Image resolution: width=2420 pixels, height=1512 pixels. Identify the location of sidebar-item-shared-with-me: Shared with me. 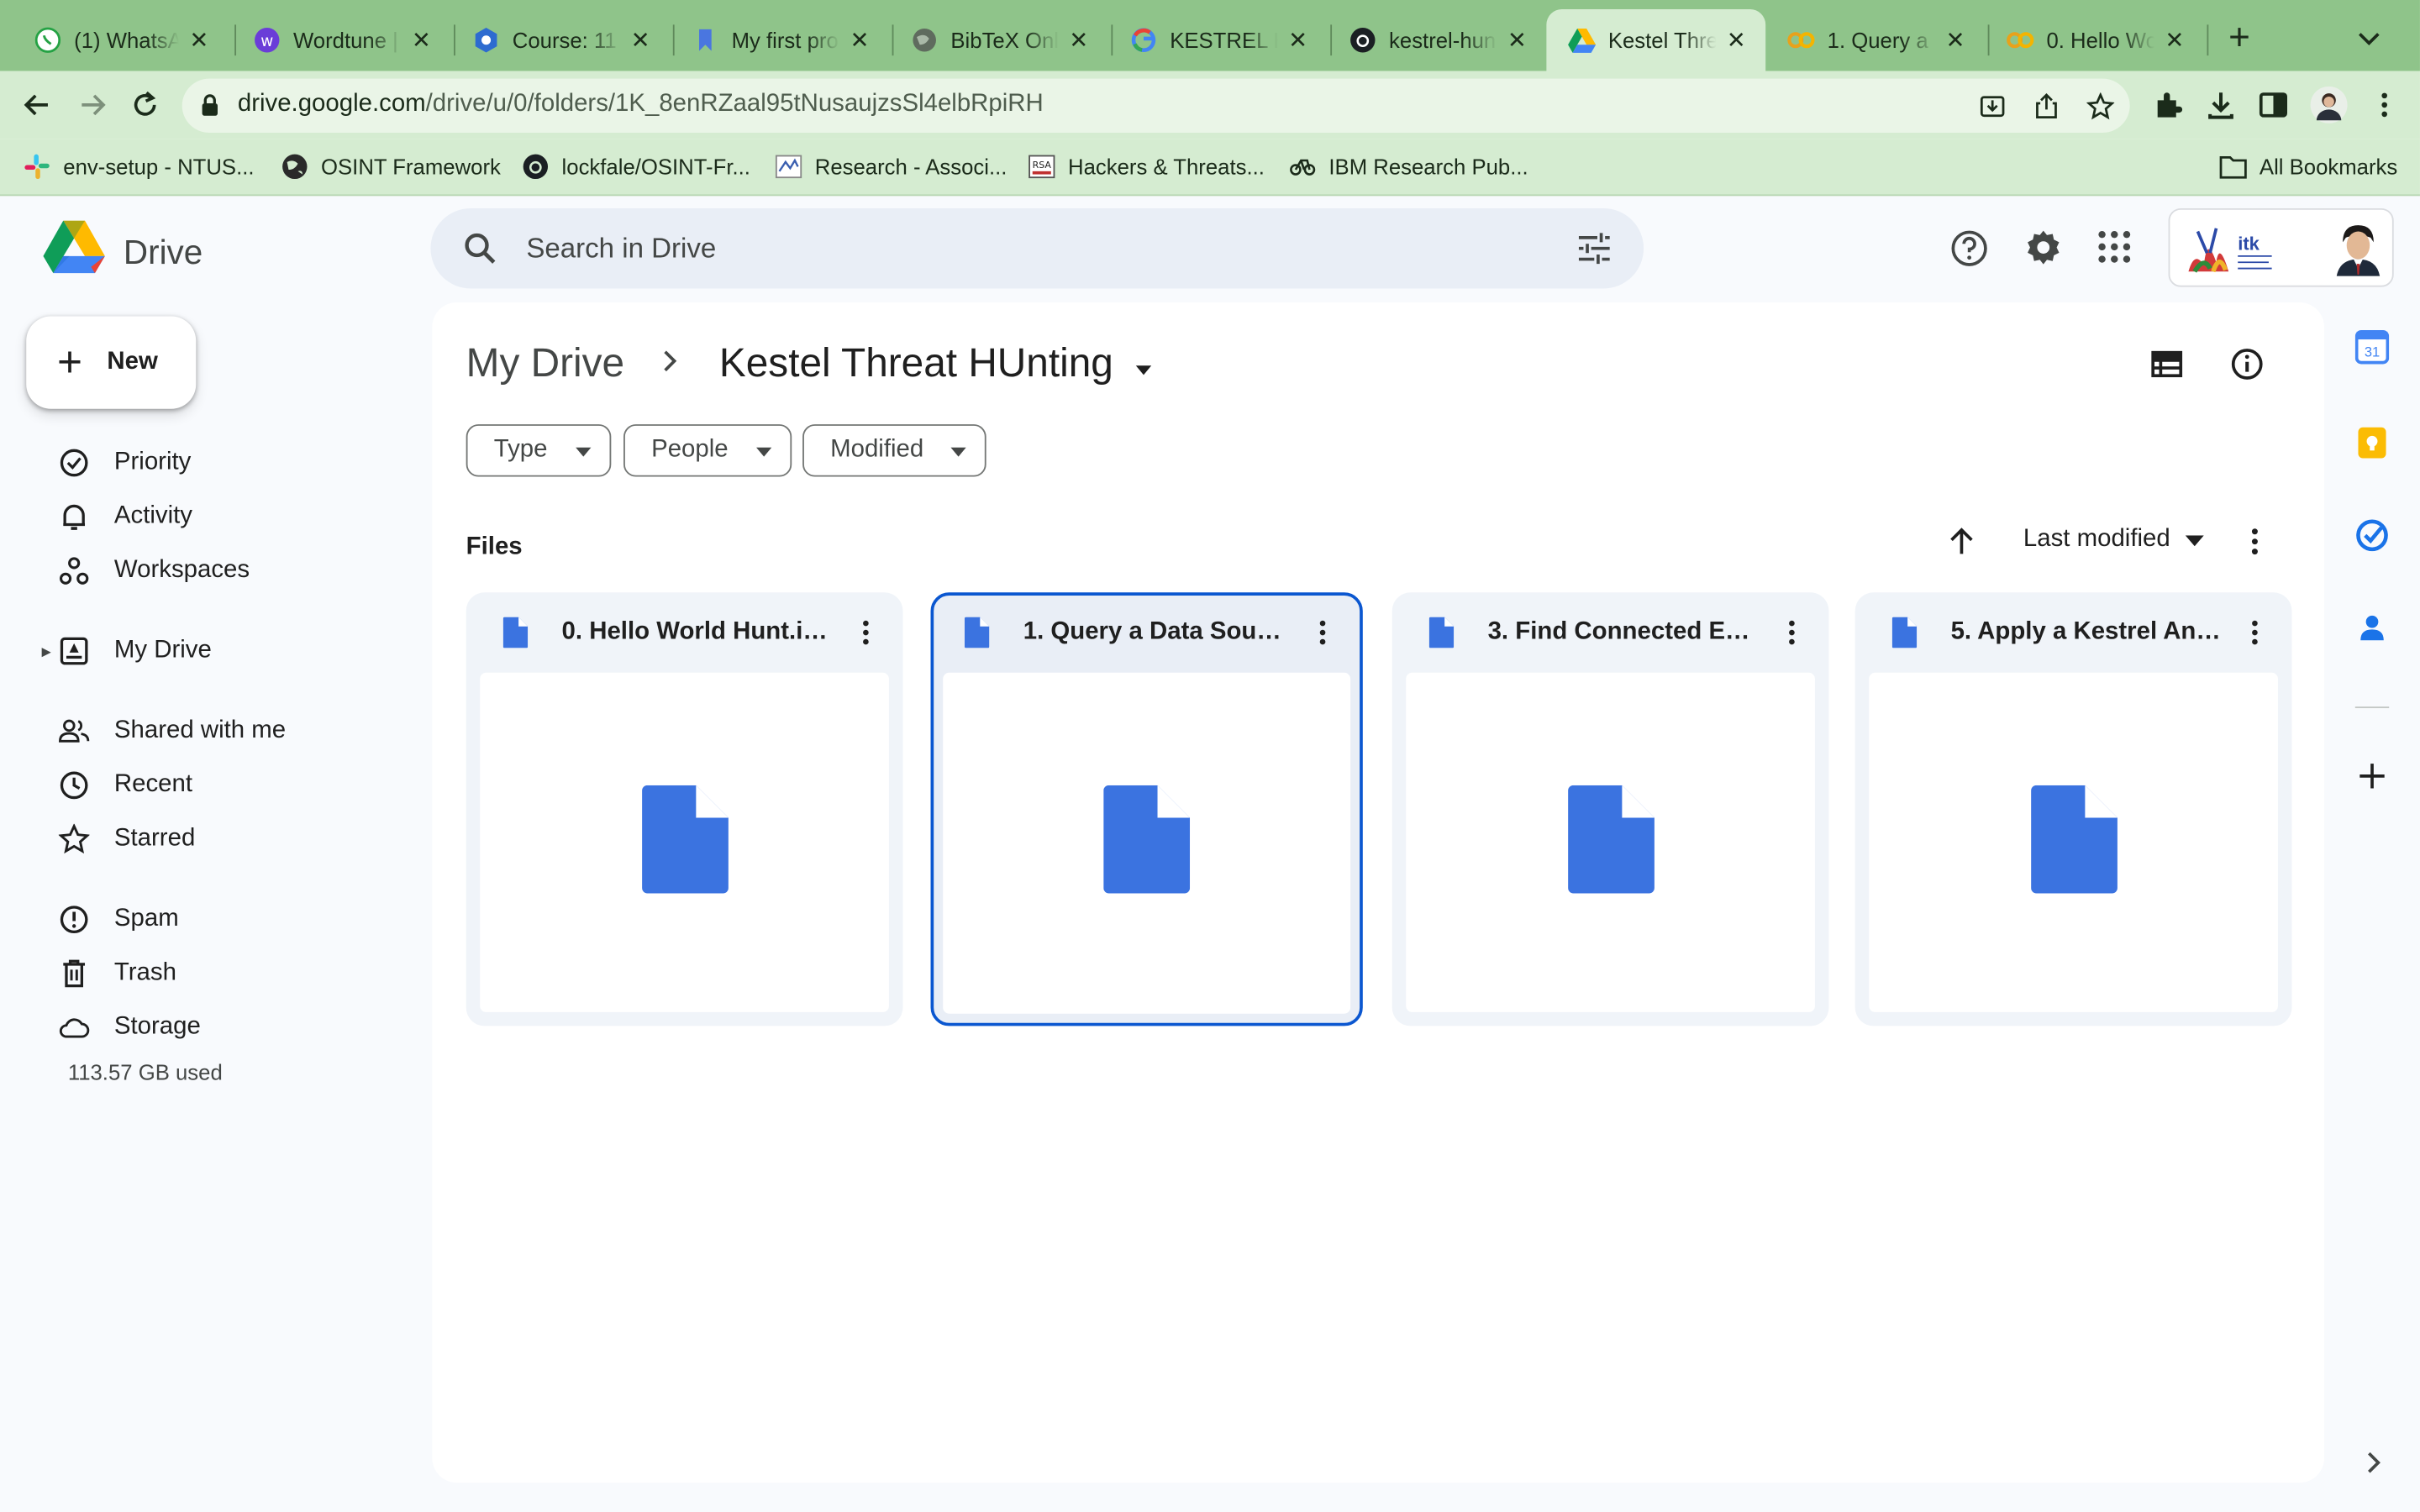
(193, 731).